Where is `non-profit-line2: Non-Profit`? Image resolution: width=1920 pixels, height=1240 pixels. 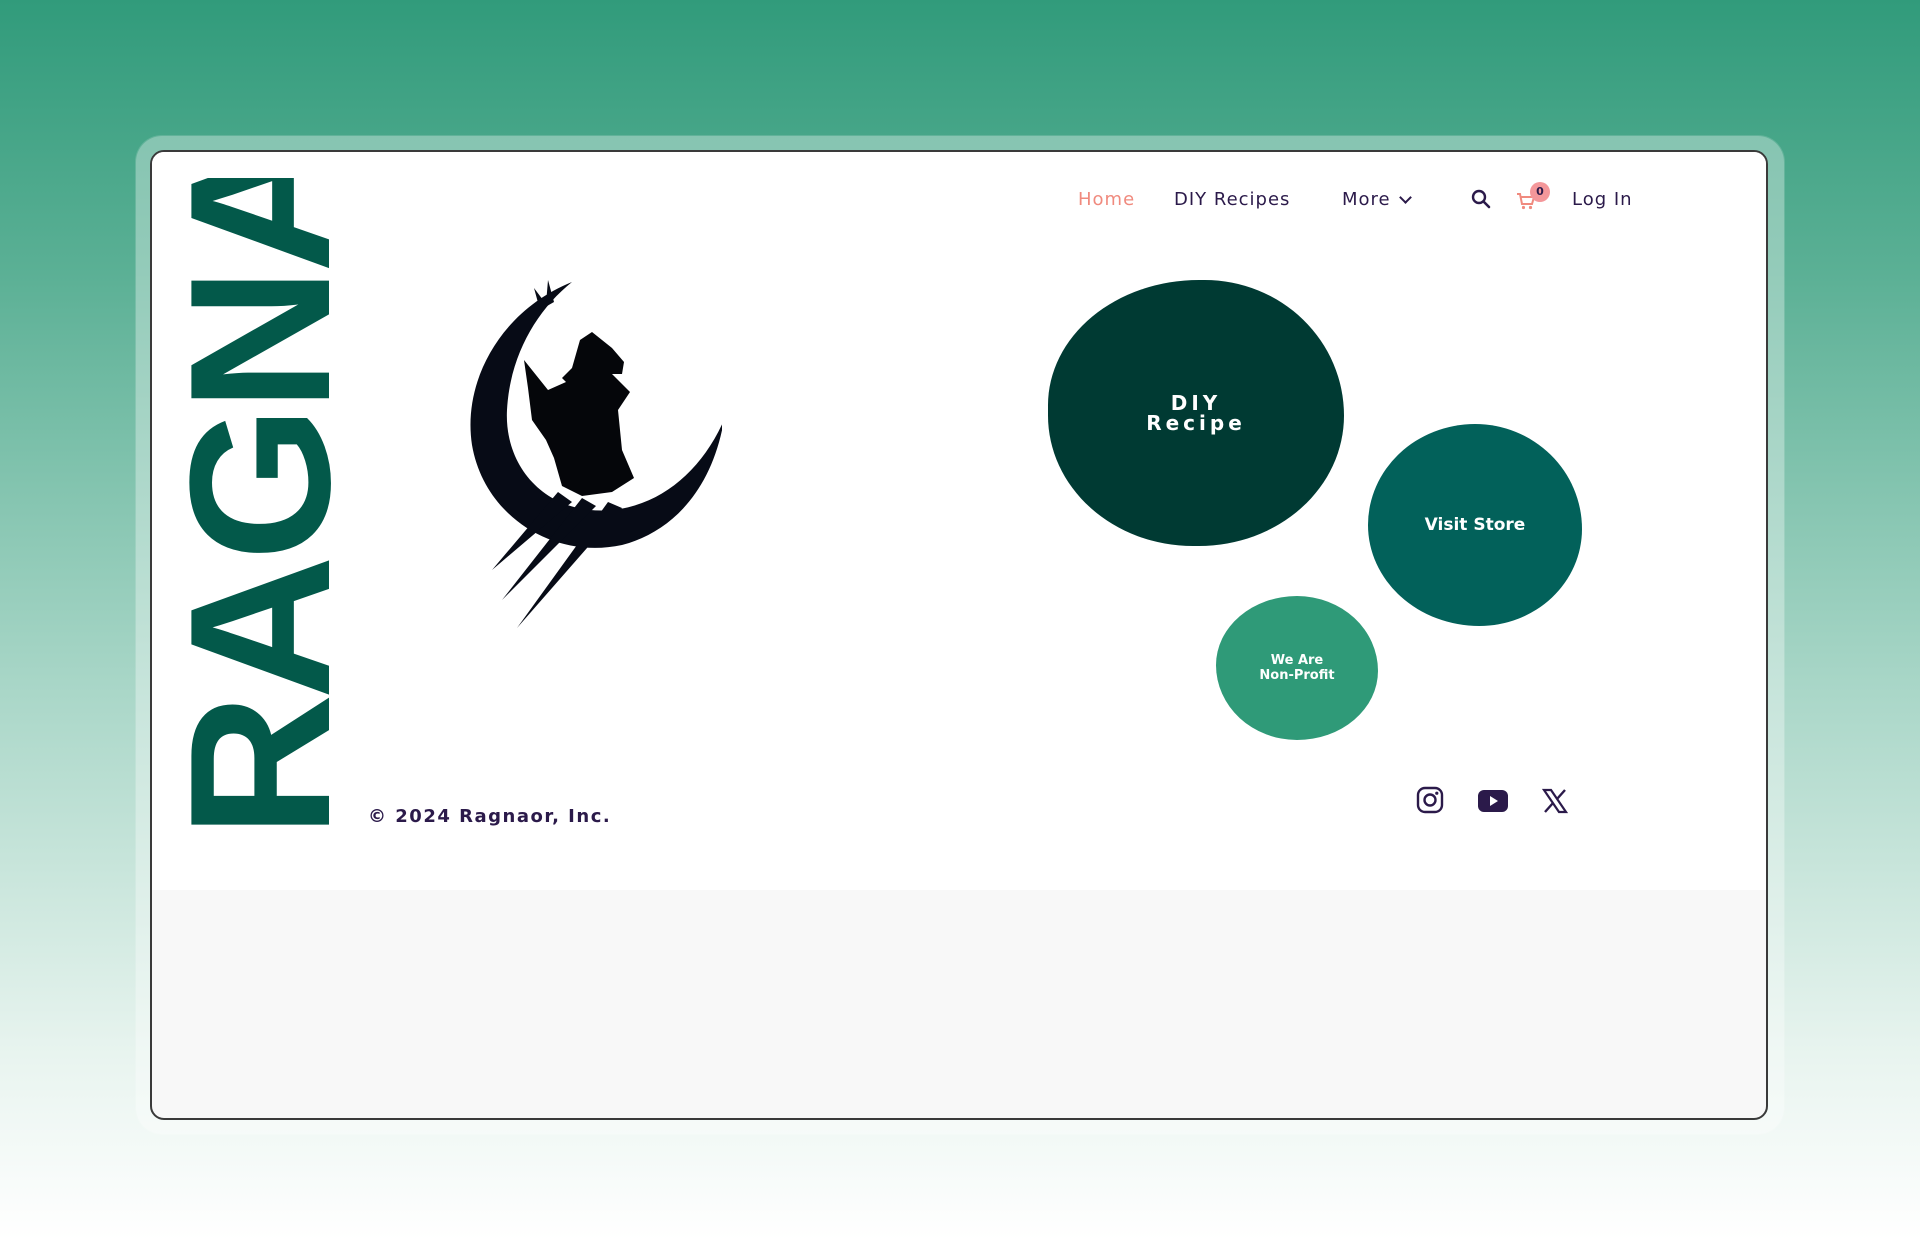
non-profit-line2: Non-Profit is located at coordinates (1297, 675).